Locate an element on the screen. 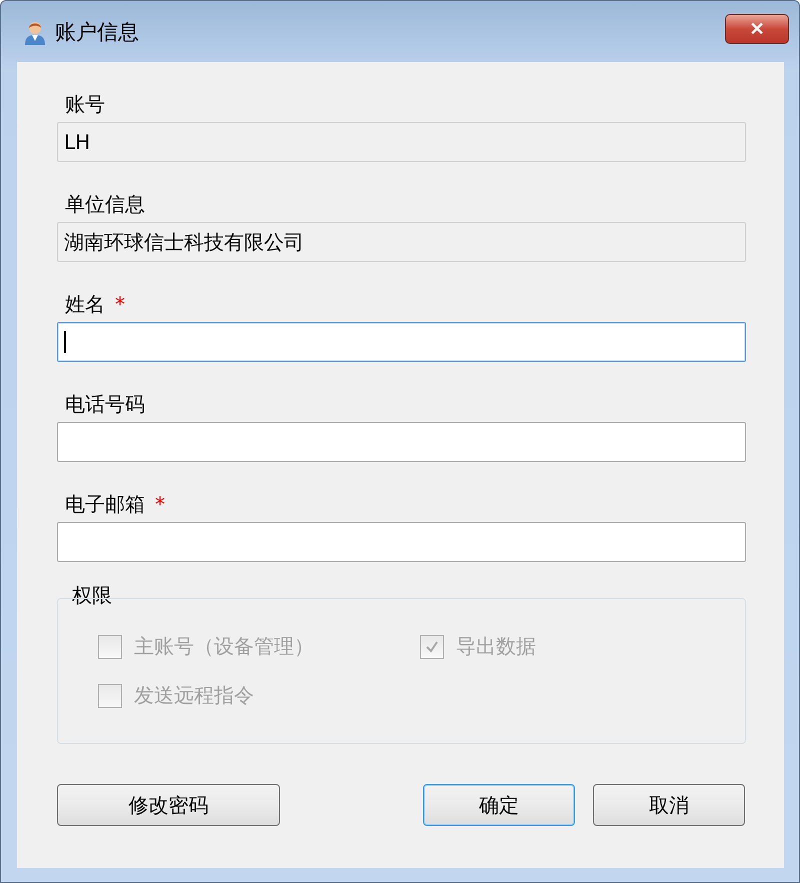 The height and width of the screenshot is (883, 800). window-title: 账户信息 is located at coordinates (97, 32).